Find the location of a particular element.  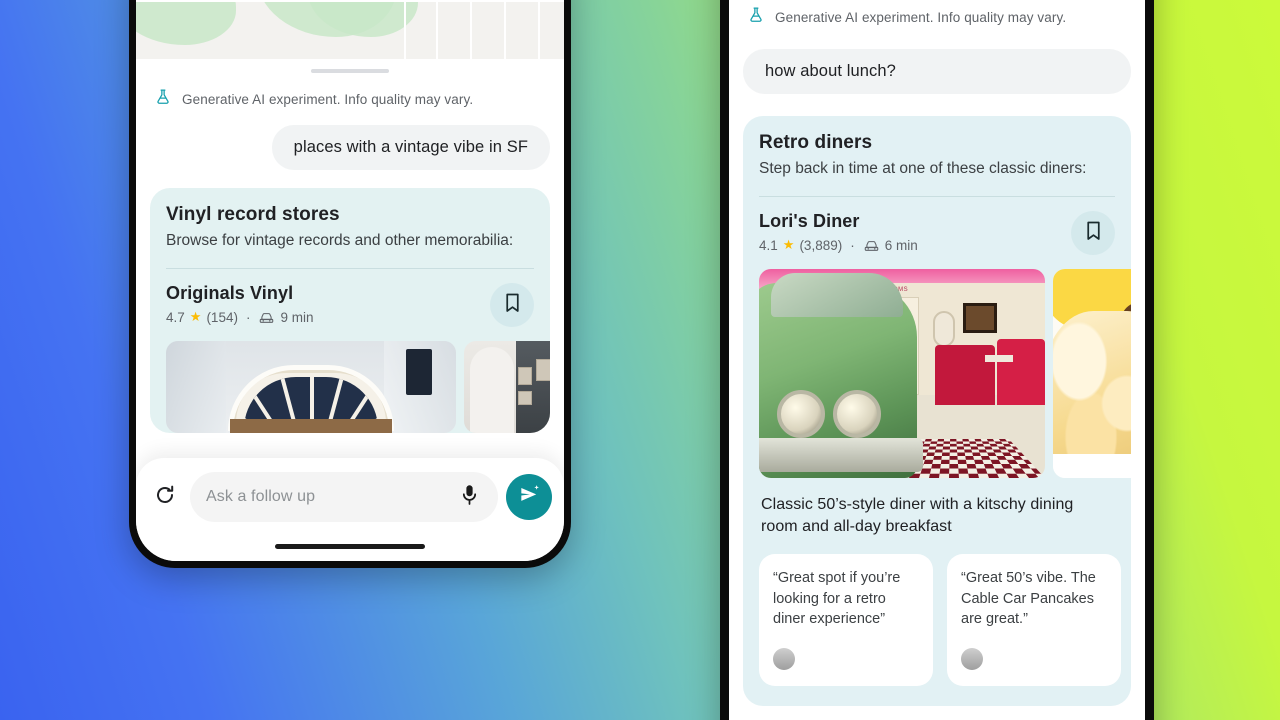

house-exterior-photo is located at coordinates (311, 387).